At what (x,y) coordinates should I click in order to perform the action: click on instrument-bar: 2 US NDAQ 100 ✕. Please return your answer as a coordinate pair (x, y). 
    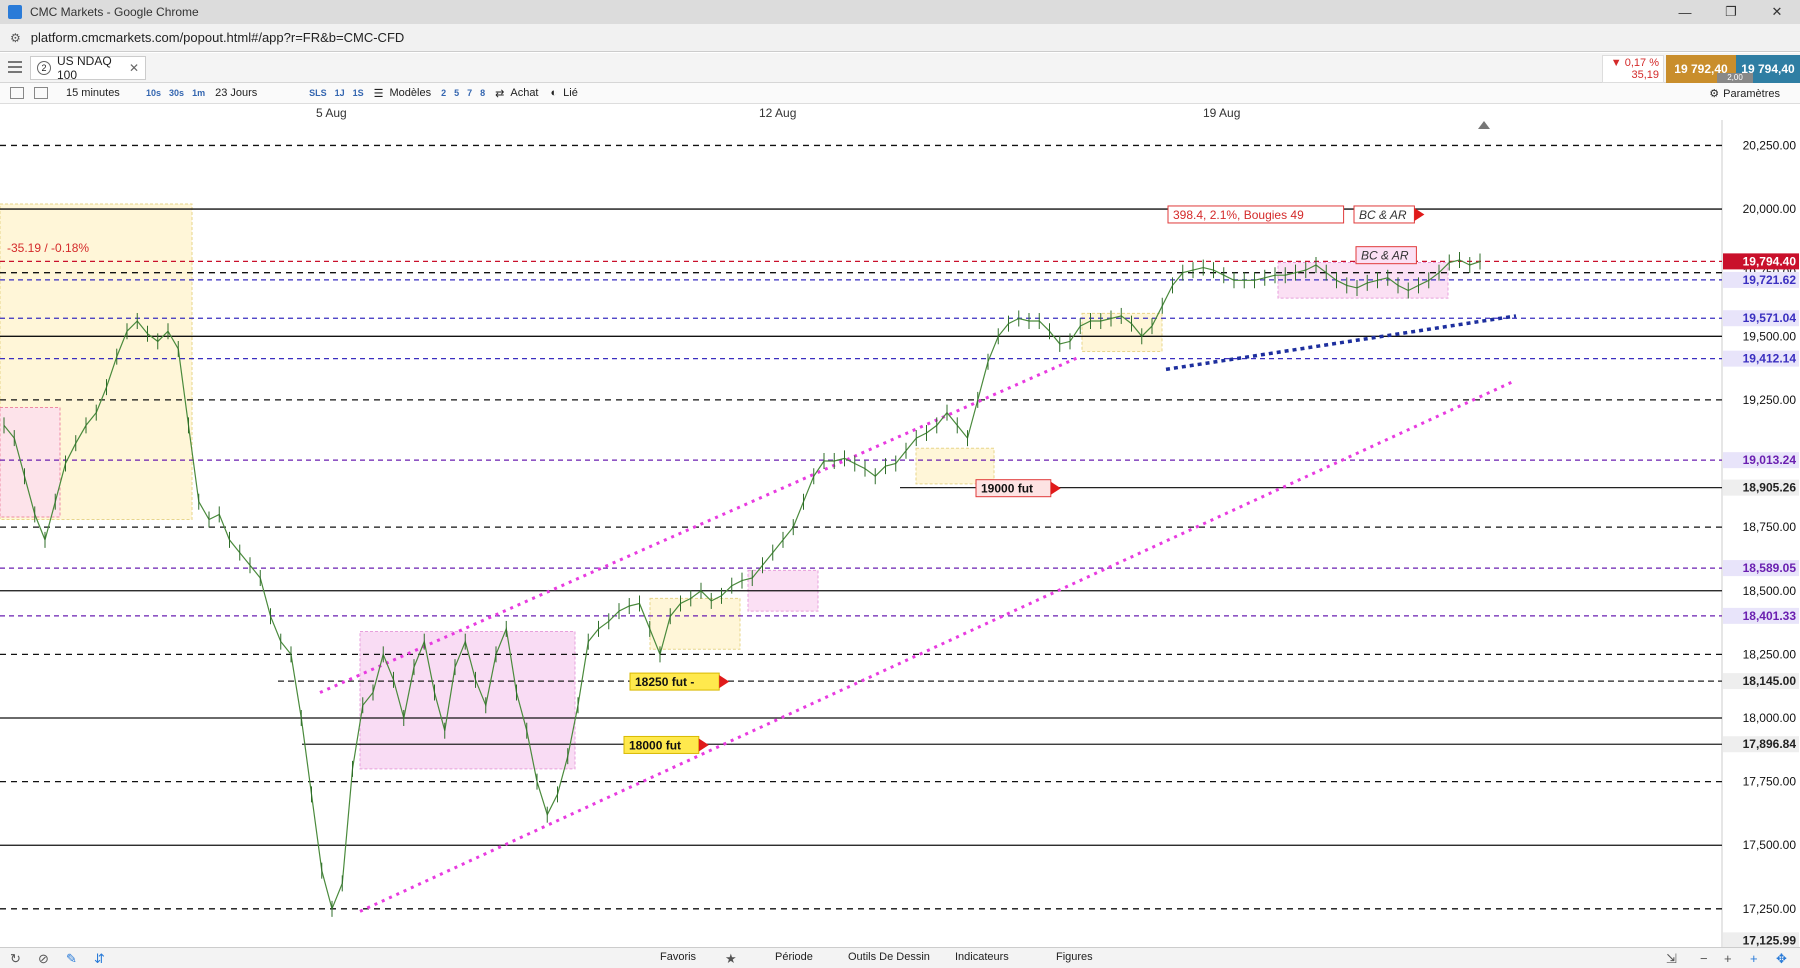
    Looking at the image, I should click on (900, 68).